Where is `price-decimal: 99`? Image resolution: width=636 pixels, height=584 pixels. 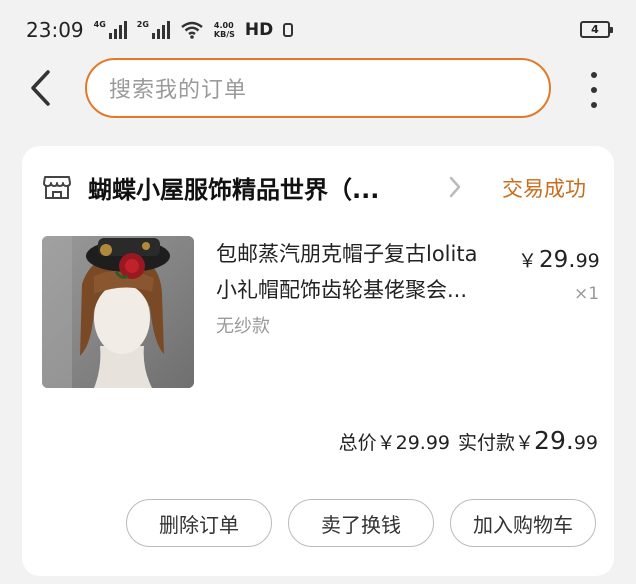 price-decimal: 99 is located at coordinates (587, 261).